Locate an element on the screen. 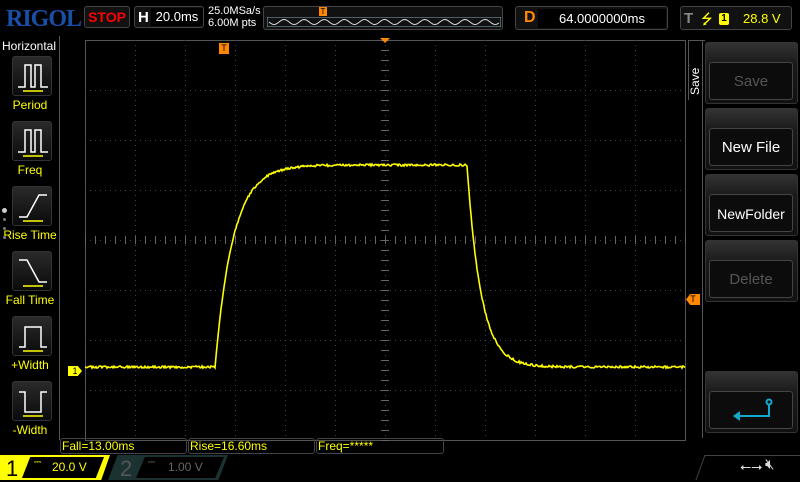 Image resolution: width=800 pixels, height=482 pixels. measure-period-button is located at coordinates (32, 76).